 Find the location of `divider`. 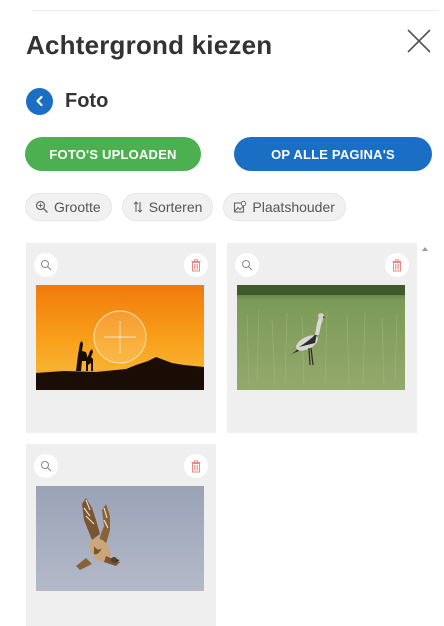

divider is located at coordinates (235, 10).